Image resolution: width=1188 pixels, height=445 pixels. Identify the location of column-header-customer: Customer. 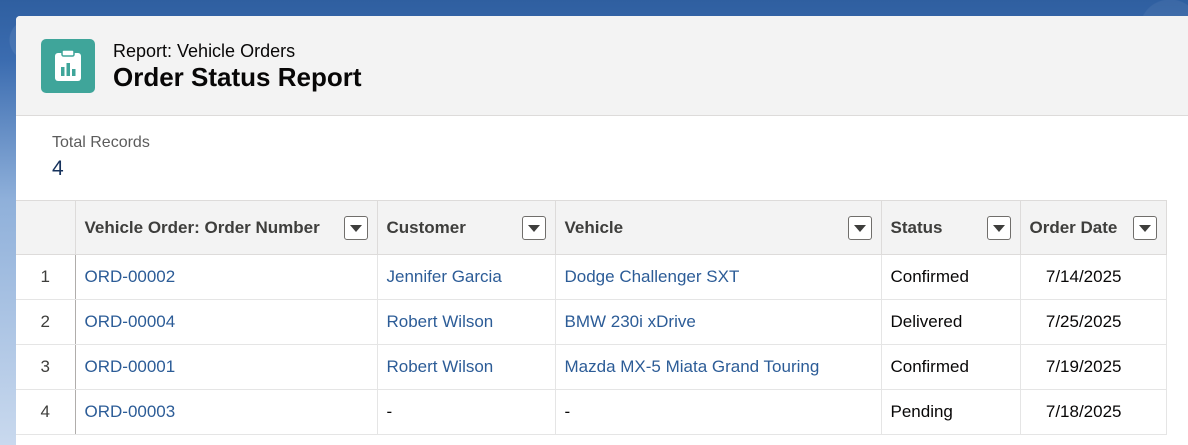
(466, 227).